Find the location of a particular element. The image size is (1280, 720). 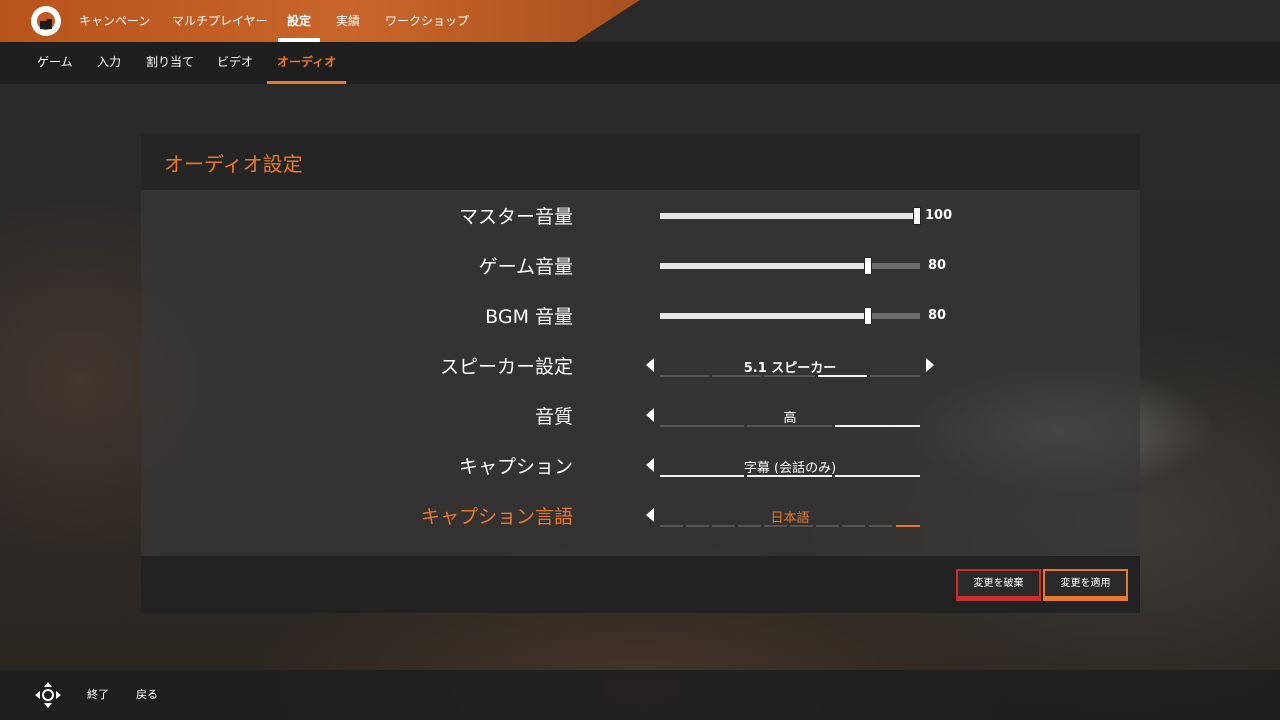

setting-label-captions: キャプション is located at coordinates (515, 467).